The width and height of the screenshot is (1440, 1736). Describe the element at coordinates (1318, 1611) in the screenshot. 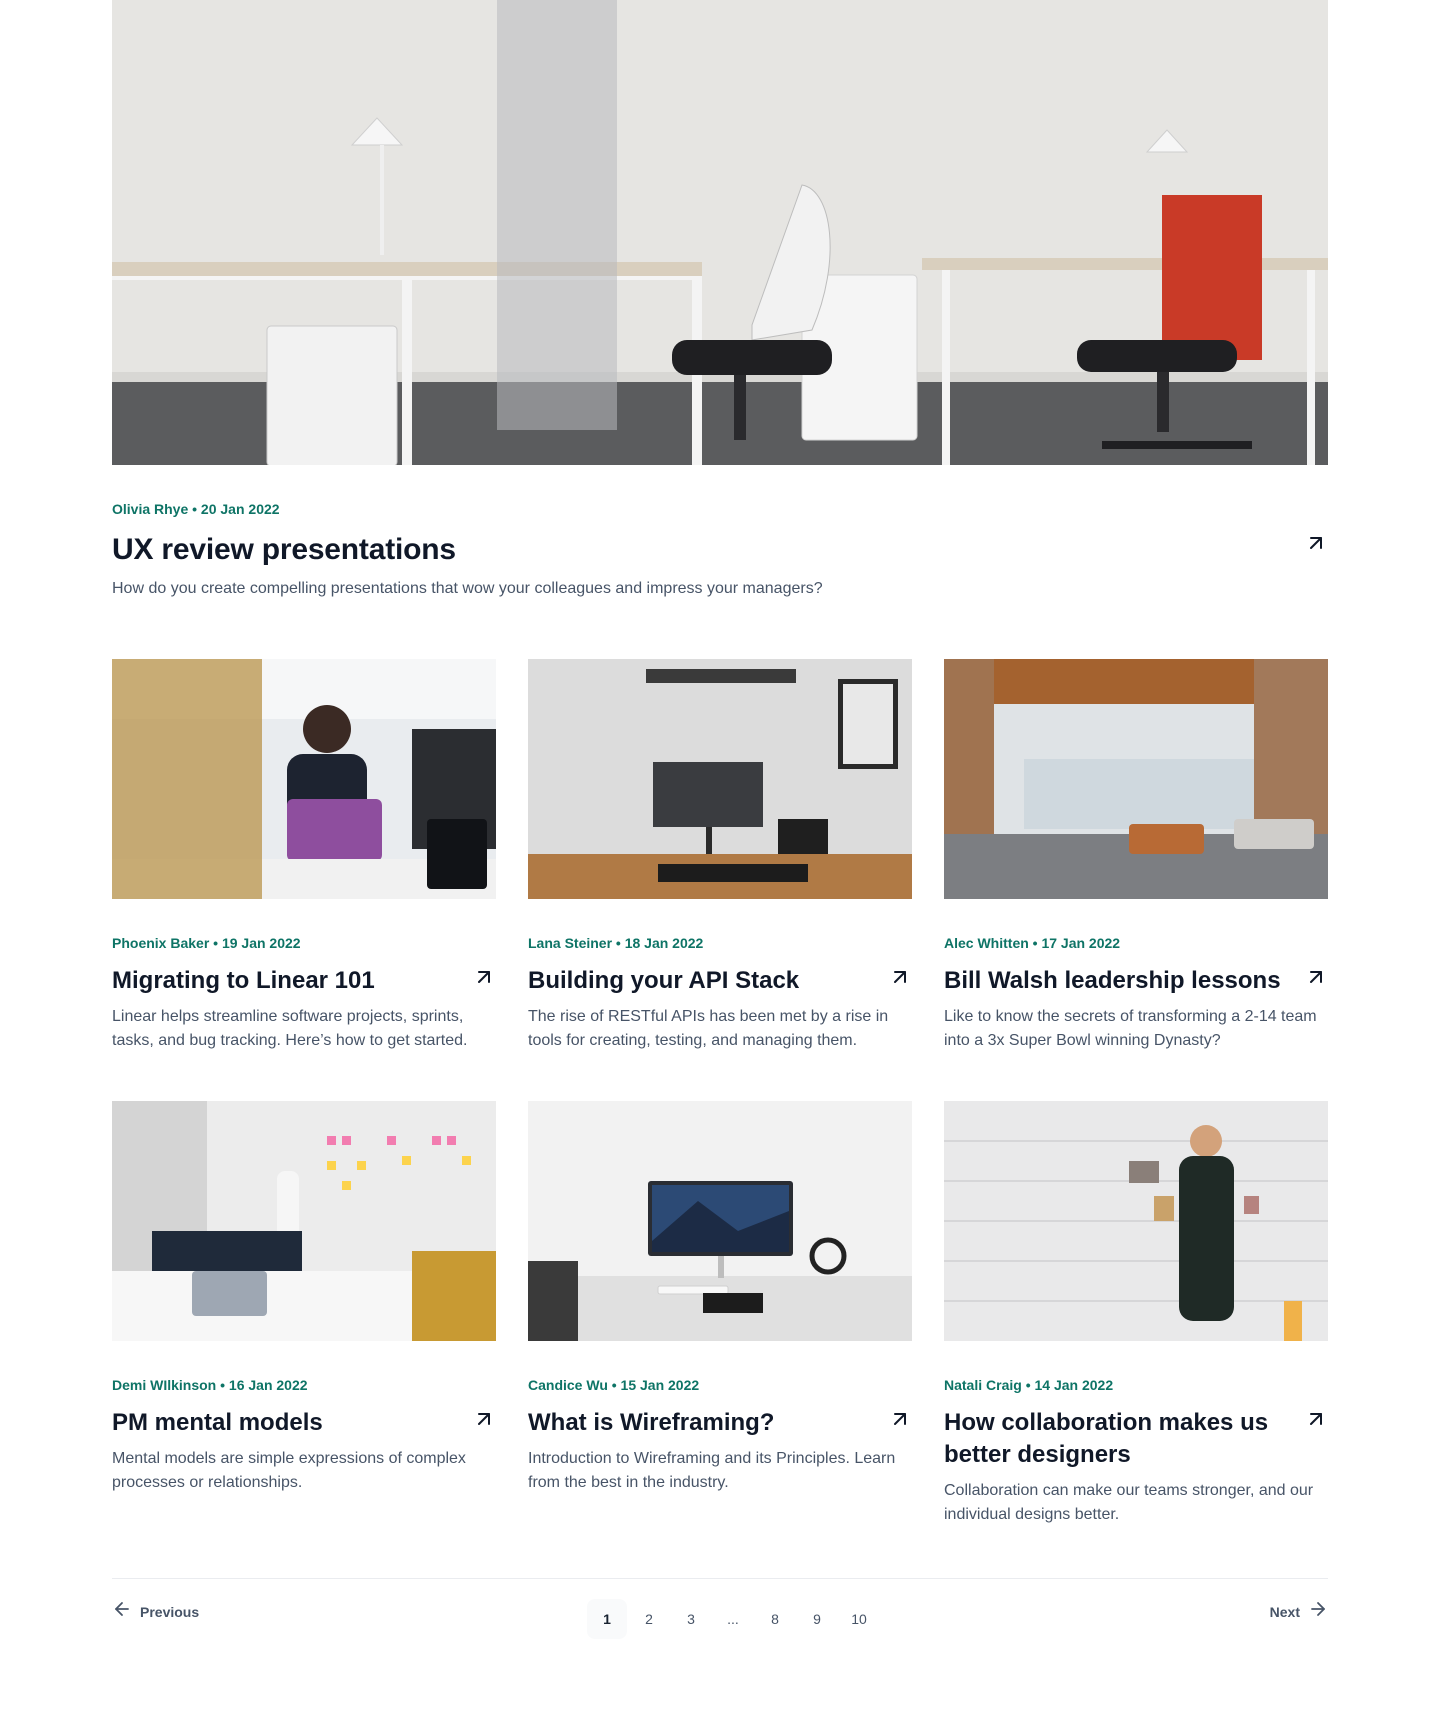

I see `arrow-right-icon` at that location.